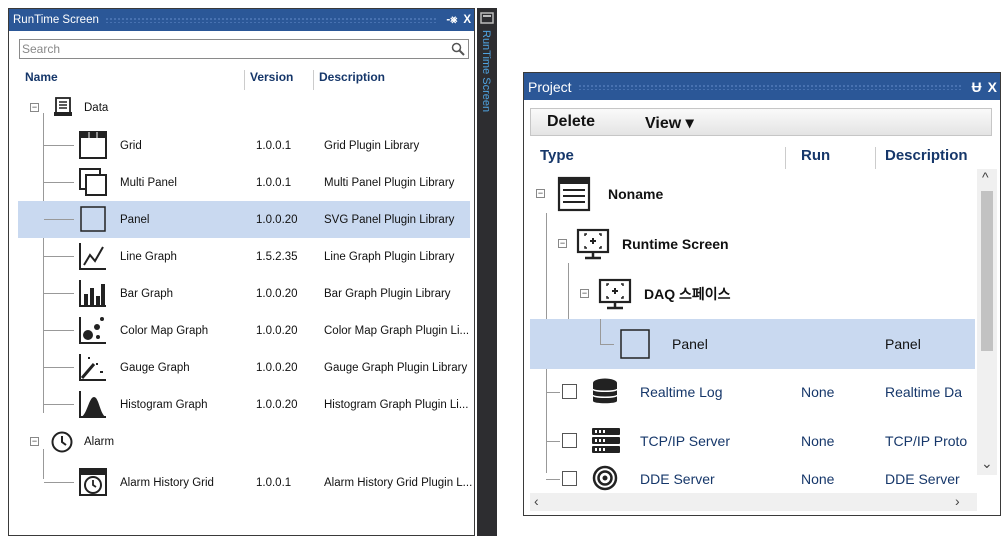  What do you see at coordinates (605, 391) in the screenshot?
I see `database-icon` at bounding box center [605, 391].